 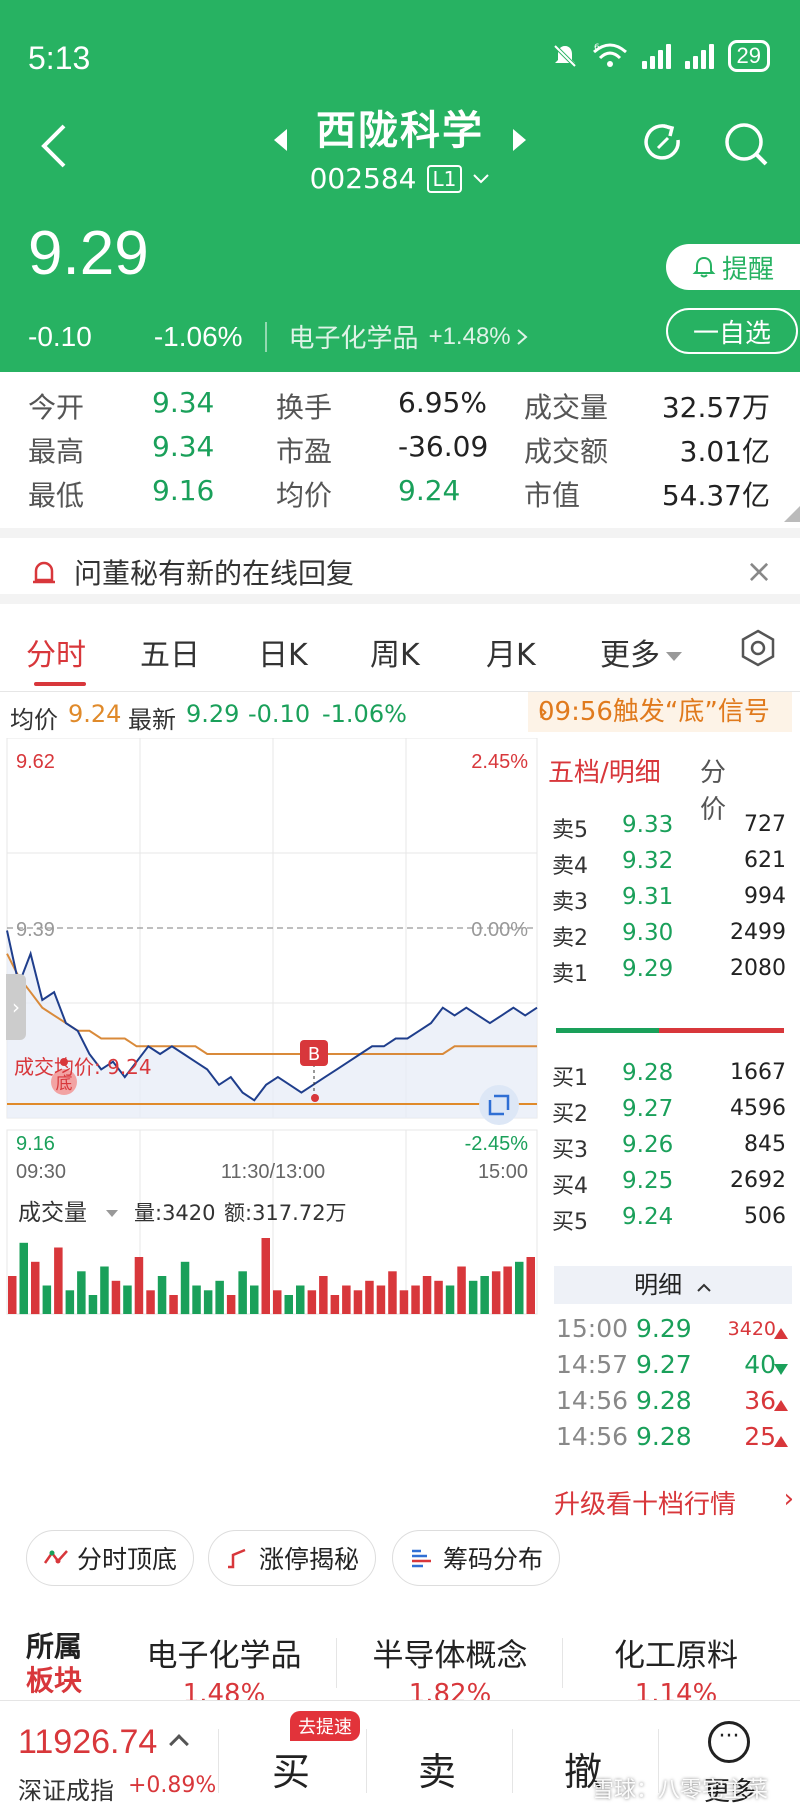 I want to click on distribution-icon, so click(x=421, y=1558).